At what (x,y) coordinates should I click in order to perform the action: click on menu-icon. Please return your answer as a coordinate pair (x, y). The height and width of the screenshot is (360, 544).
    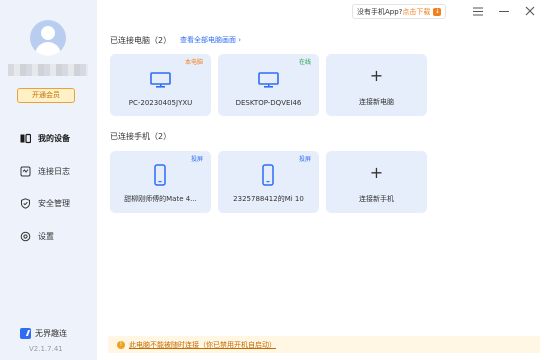
    Looking at the image, I should click on (478, 11).